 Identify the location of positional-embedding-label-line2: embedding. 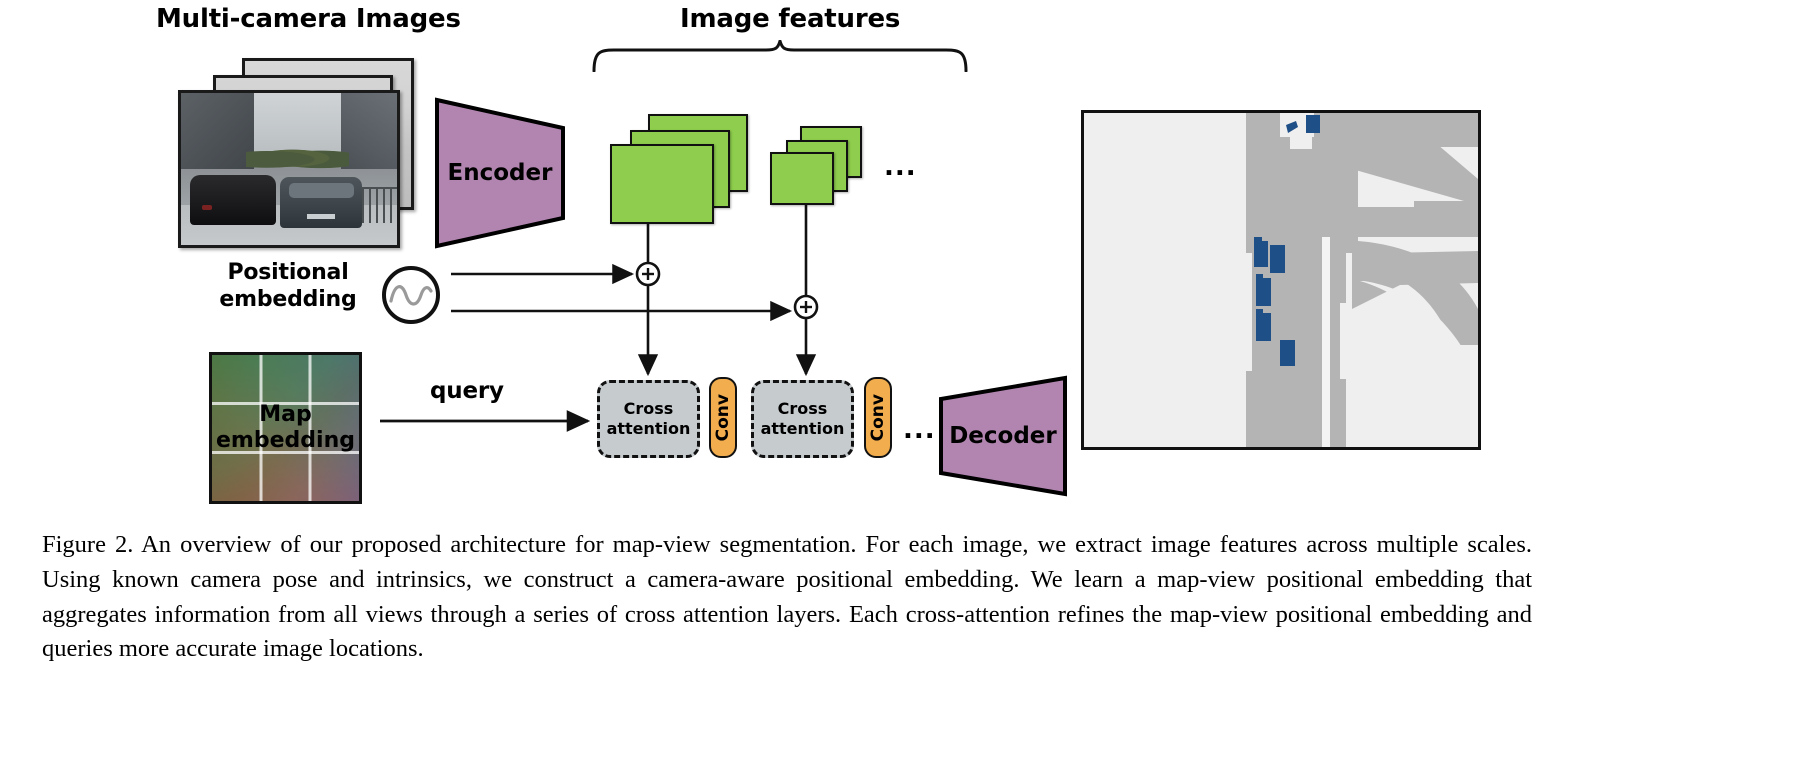
(288, 299).